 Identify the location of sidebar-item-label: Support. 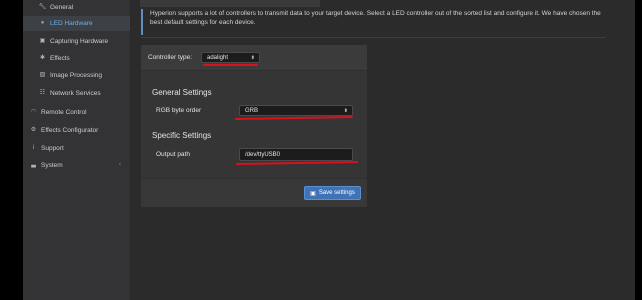
(52, 148).